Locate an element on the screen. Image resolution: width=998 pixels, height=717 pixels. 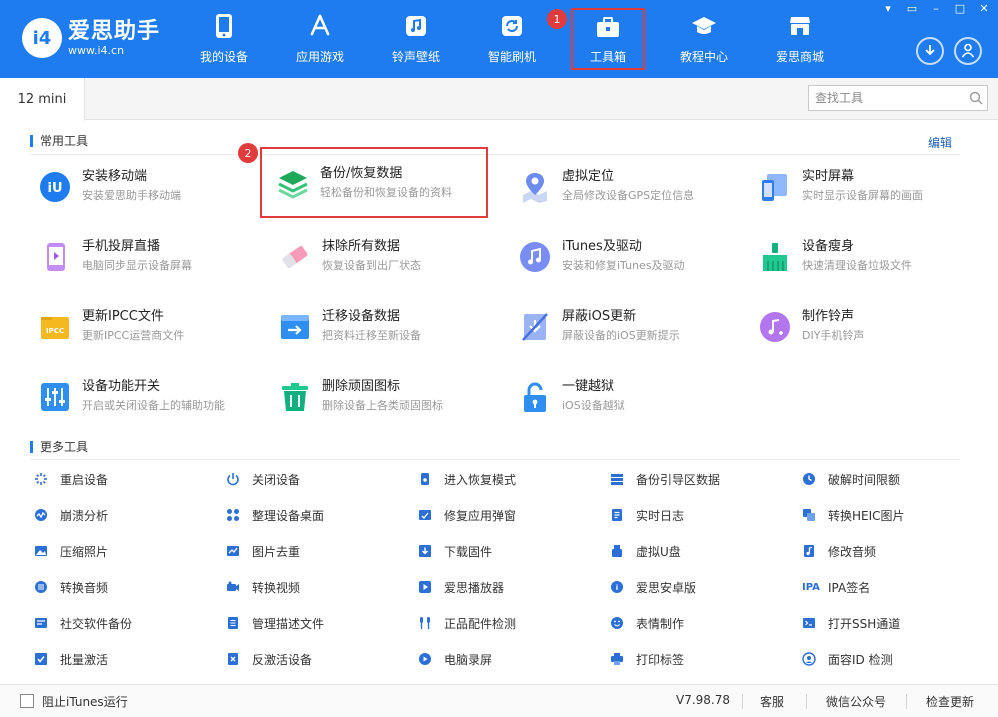
more-item-backup-boot: 备份引导区数据 is located at coordinates (700, 479).